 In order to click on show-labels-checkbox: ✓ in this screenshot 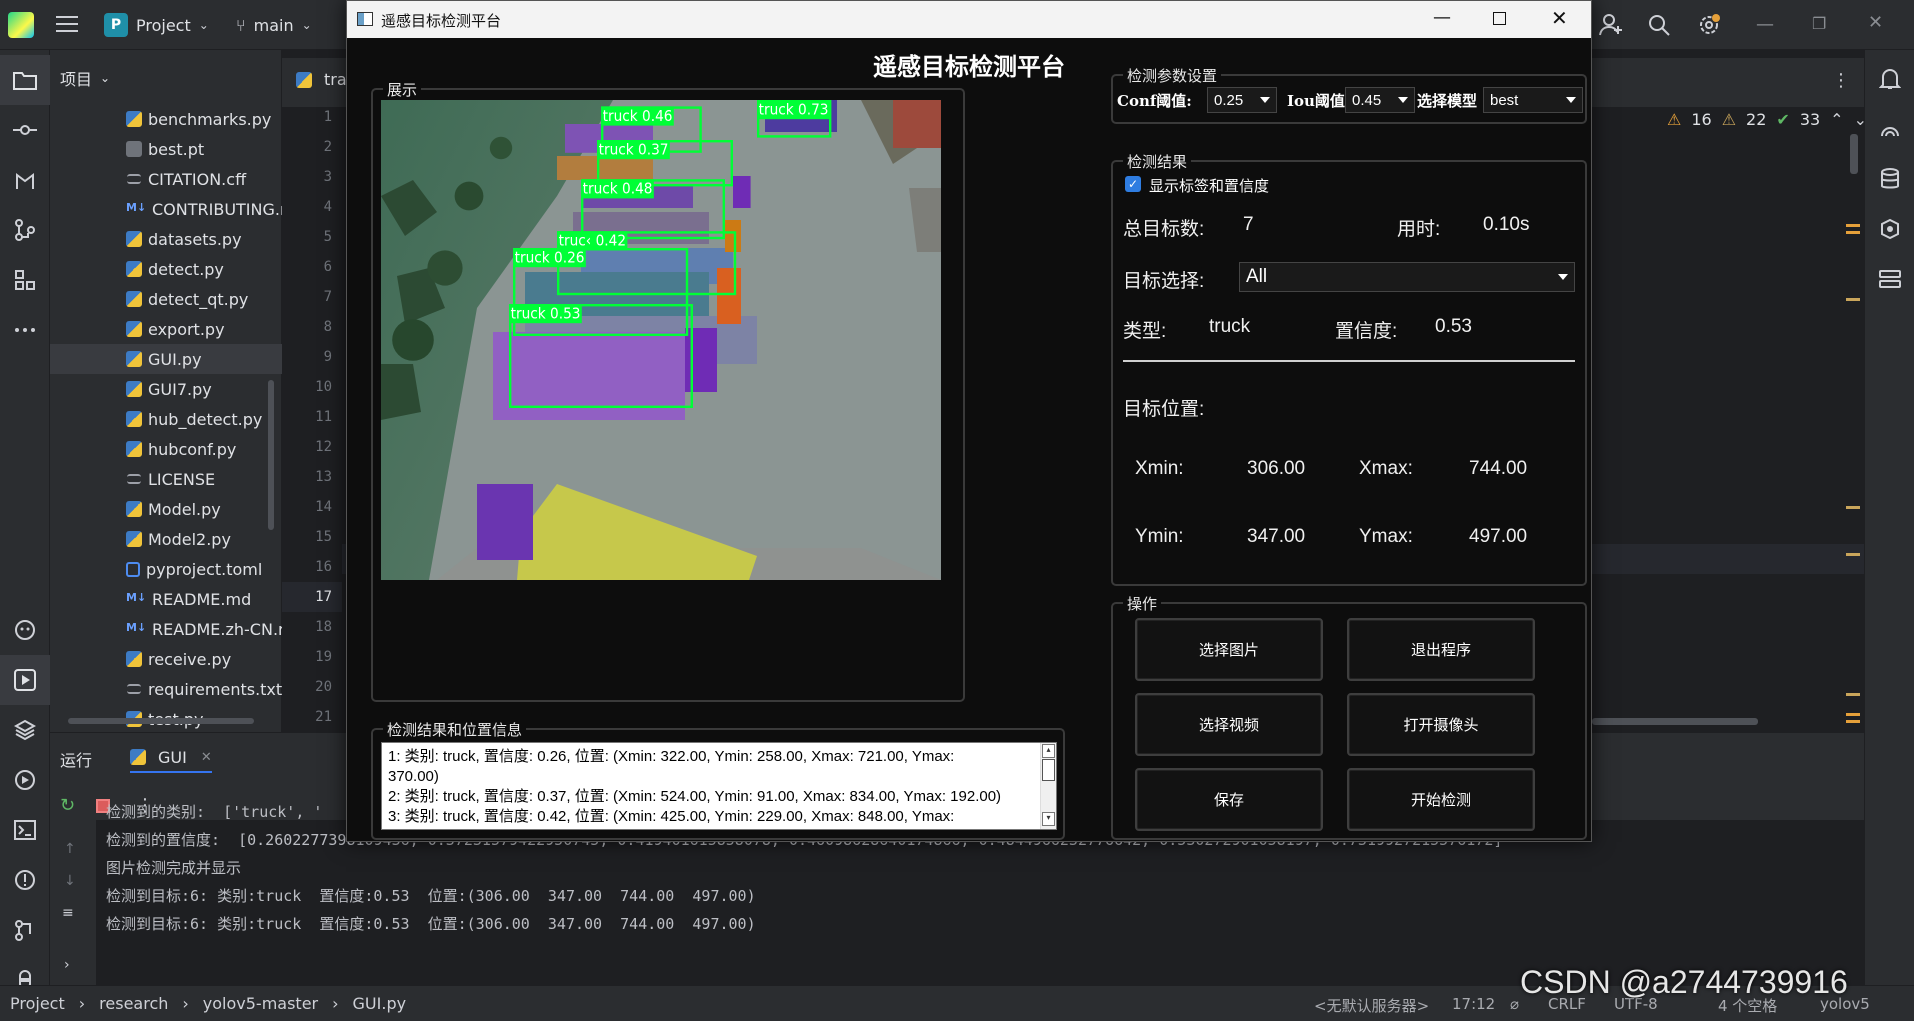, I will do `click(1133, 184)`.